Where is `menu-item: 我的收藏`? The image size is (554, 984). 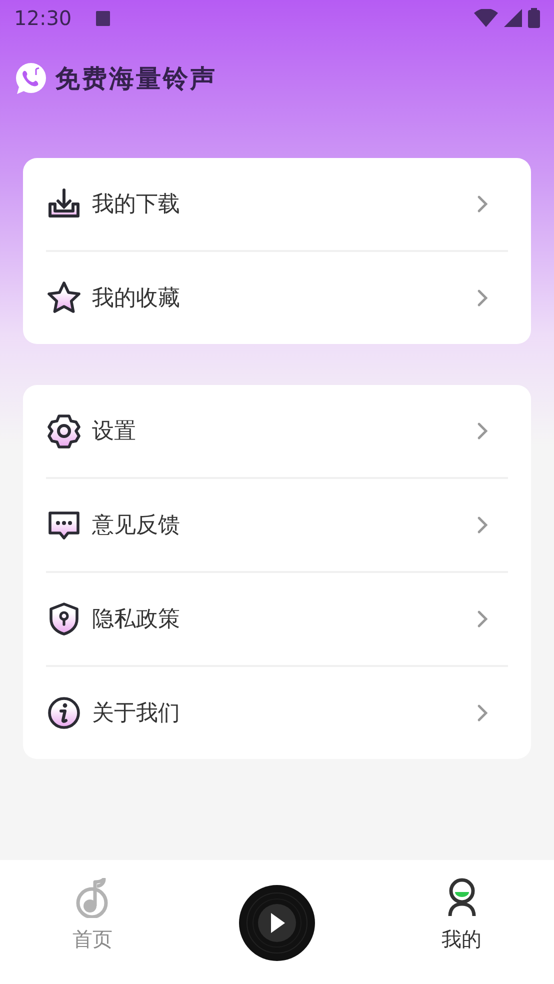 menu-item: 我的收藏 is located at coordinates (279, 298).